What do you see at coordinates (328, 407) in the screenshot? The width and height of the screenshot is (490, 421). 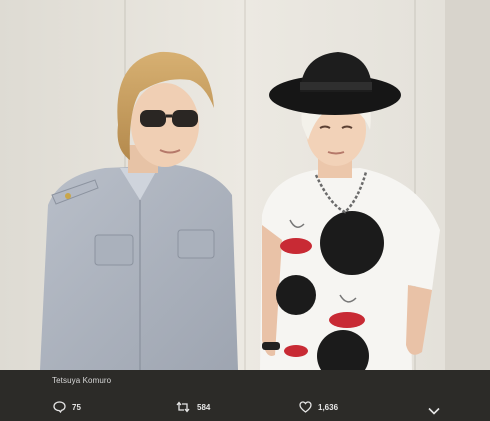 I see `like-count: 1,636` at bounding box center [328, 407].